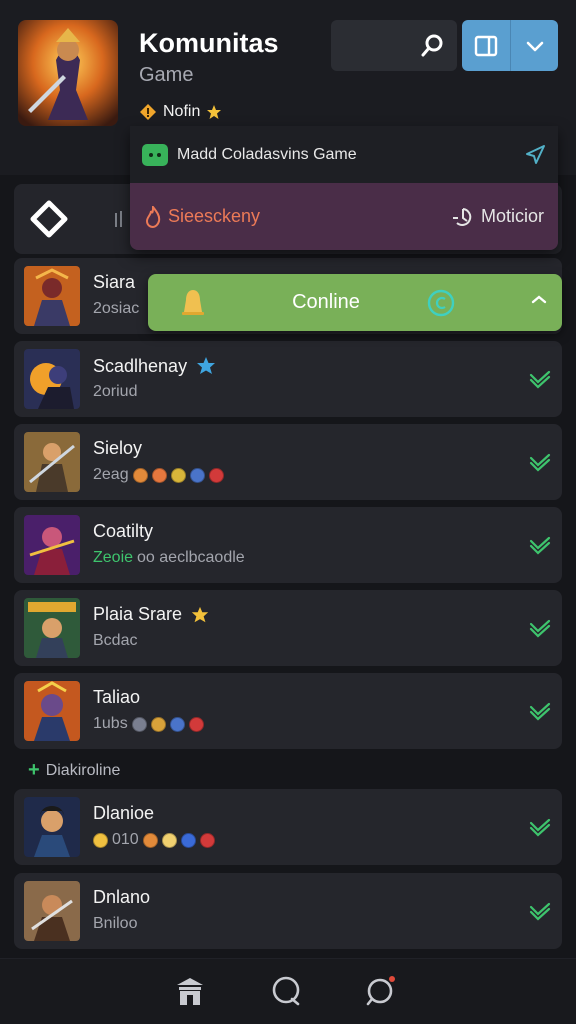 This screenshot has height=1024, width=576. I want to click on menu-item-game: Madd Coladasvins Game, so click(344, 154).